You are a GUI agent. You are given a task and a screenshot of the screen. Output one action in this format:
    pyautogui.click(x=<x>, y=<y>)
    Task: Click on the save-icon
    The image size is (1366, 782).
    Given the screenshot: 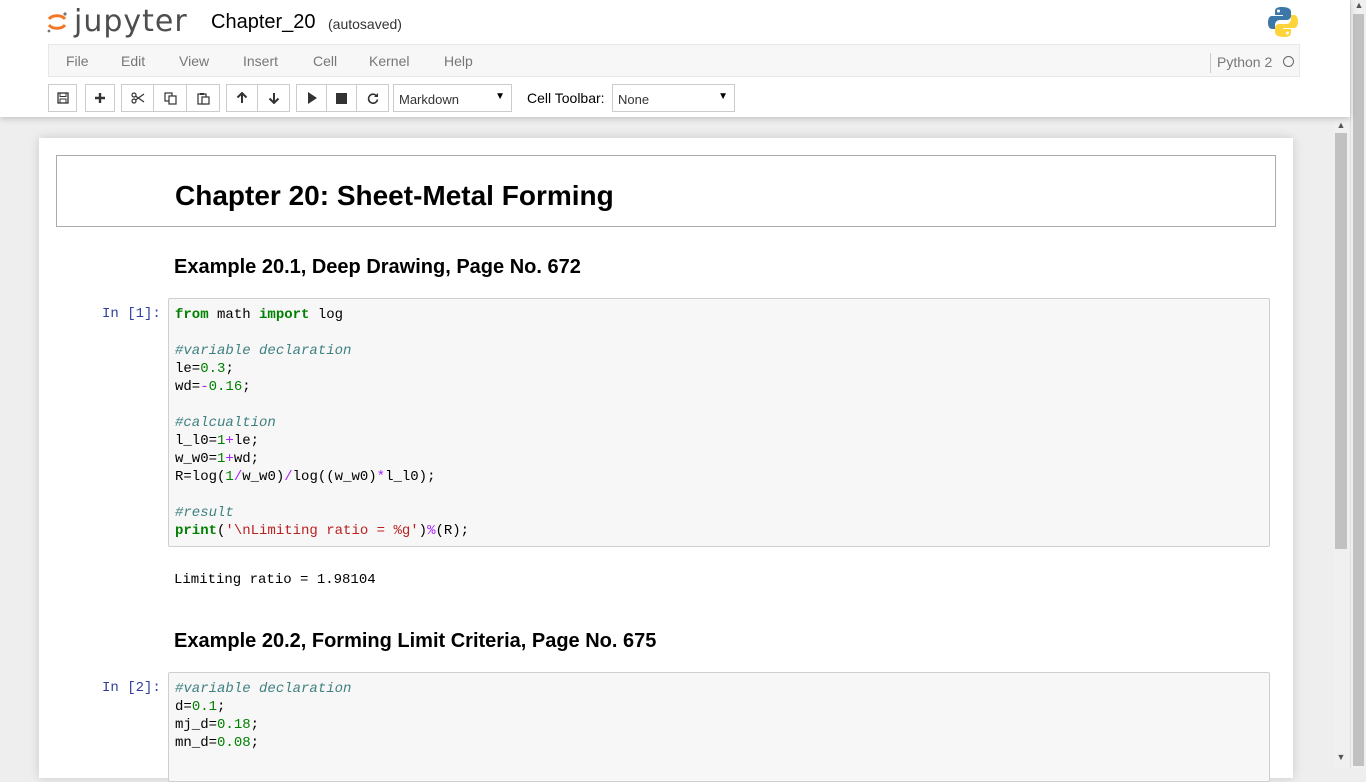 What is the action you would take?
    pyautogui.click(x=62, y=98)
    